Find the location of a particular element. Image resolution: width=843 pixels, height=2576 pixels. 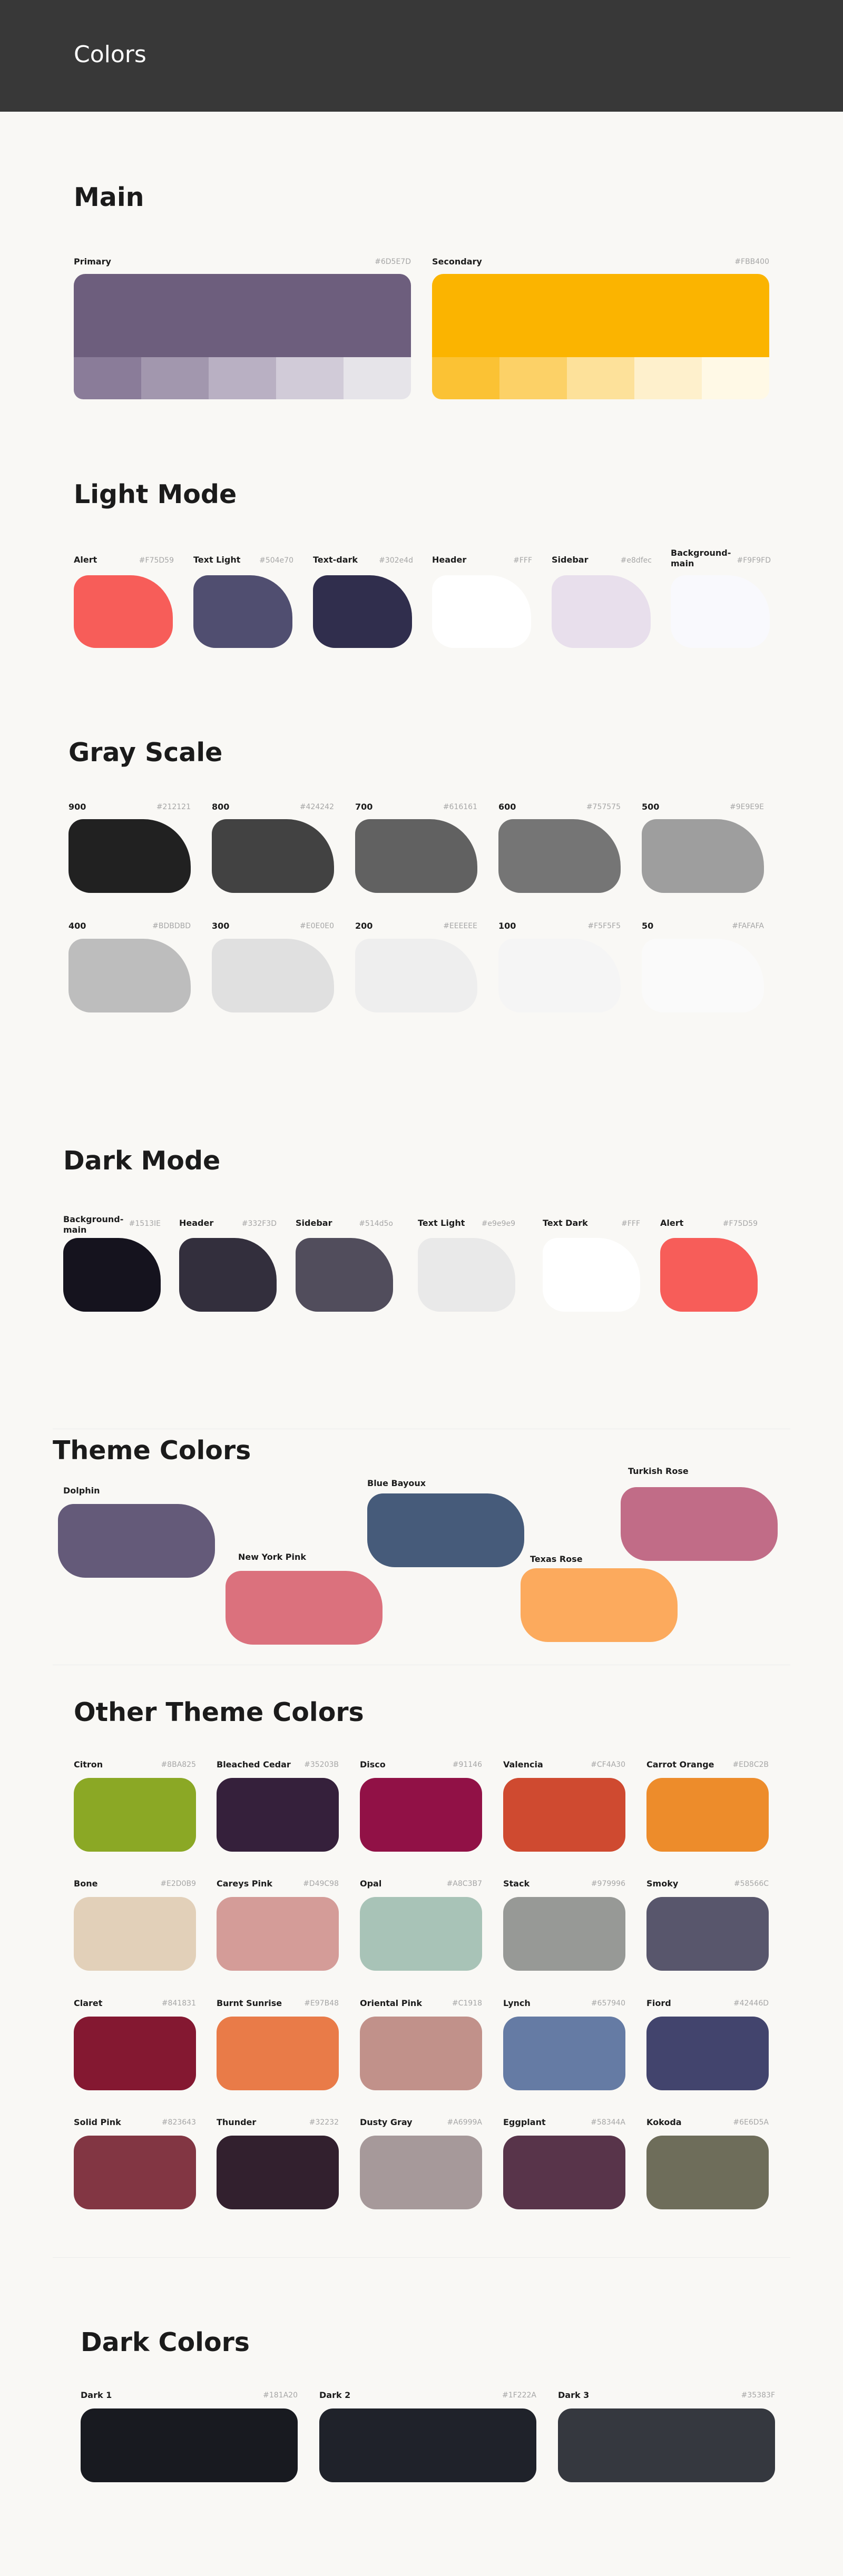

other-theme-hex: #32232 is located at coordinates (324, 2122).